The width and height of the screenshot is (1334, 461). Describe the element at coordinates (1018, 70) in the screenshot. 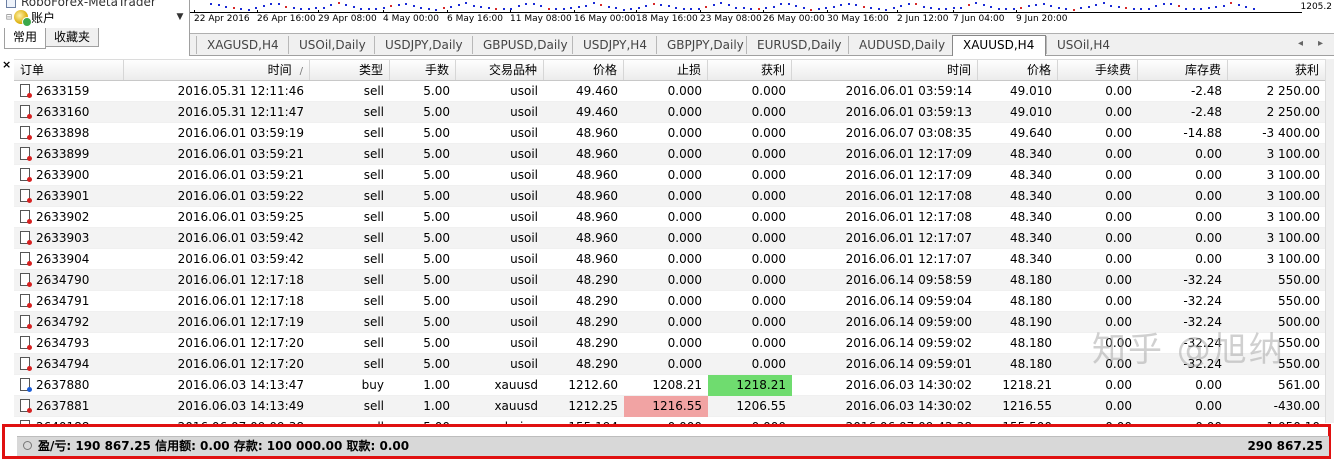

I see `column-header-close-price: 价格` at that location.